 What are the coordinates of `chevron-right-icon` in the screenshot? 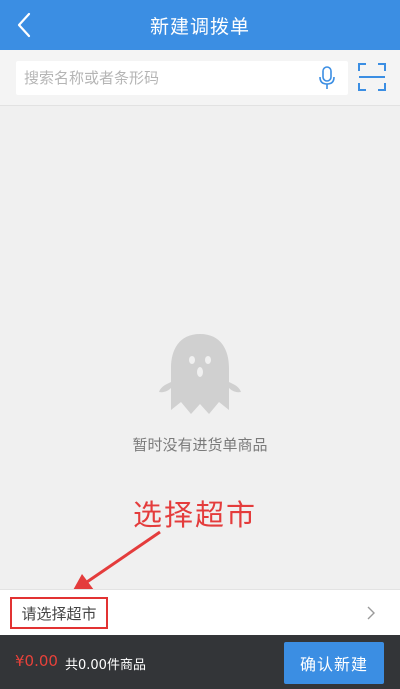 It's located at (371, 613).